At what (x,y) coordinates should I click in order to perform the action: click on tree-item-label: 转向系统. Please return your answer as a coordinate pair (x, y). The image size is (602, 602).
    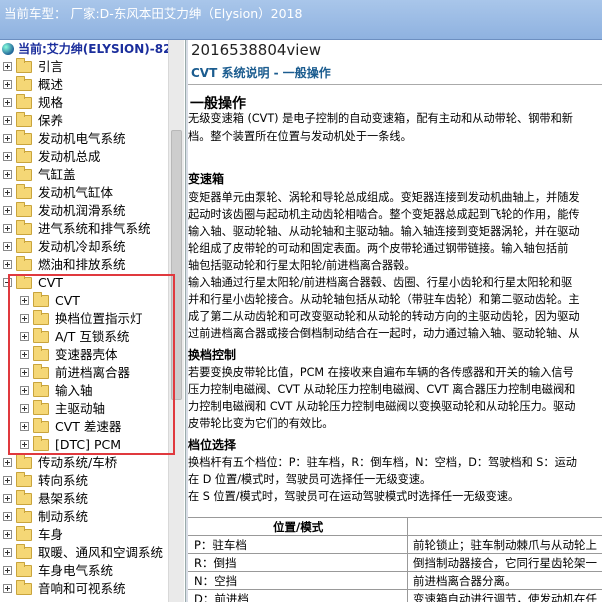
    Looking at the image, I should click on (63, 480).